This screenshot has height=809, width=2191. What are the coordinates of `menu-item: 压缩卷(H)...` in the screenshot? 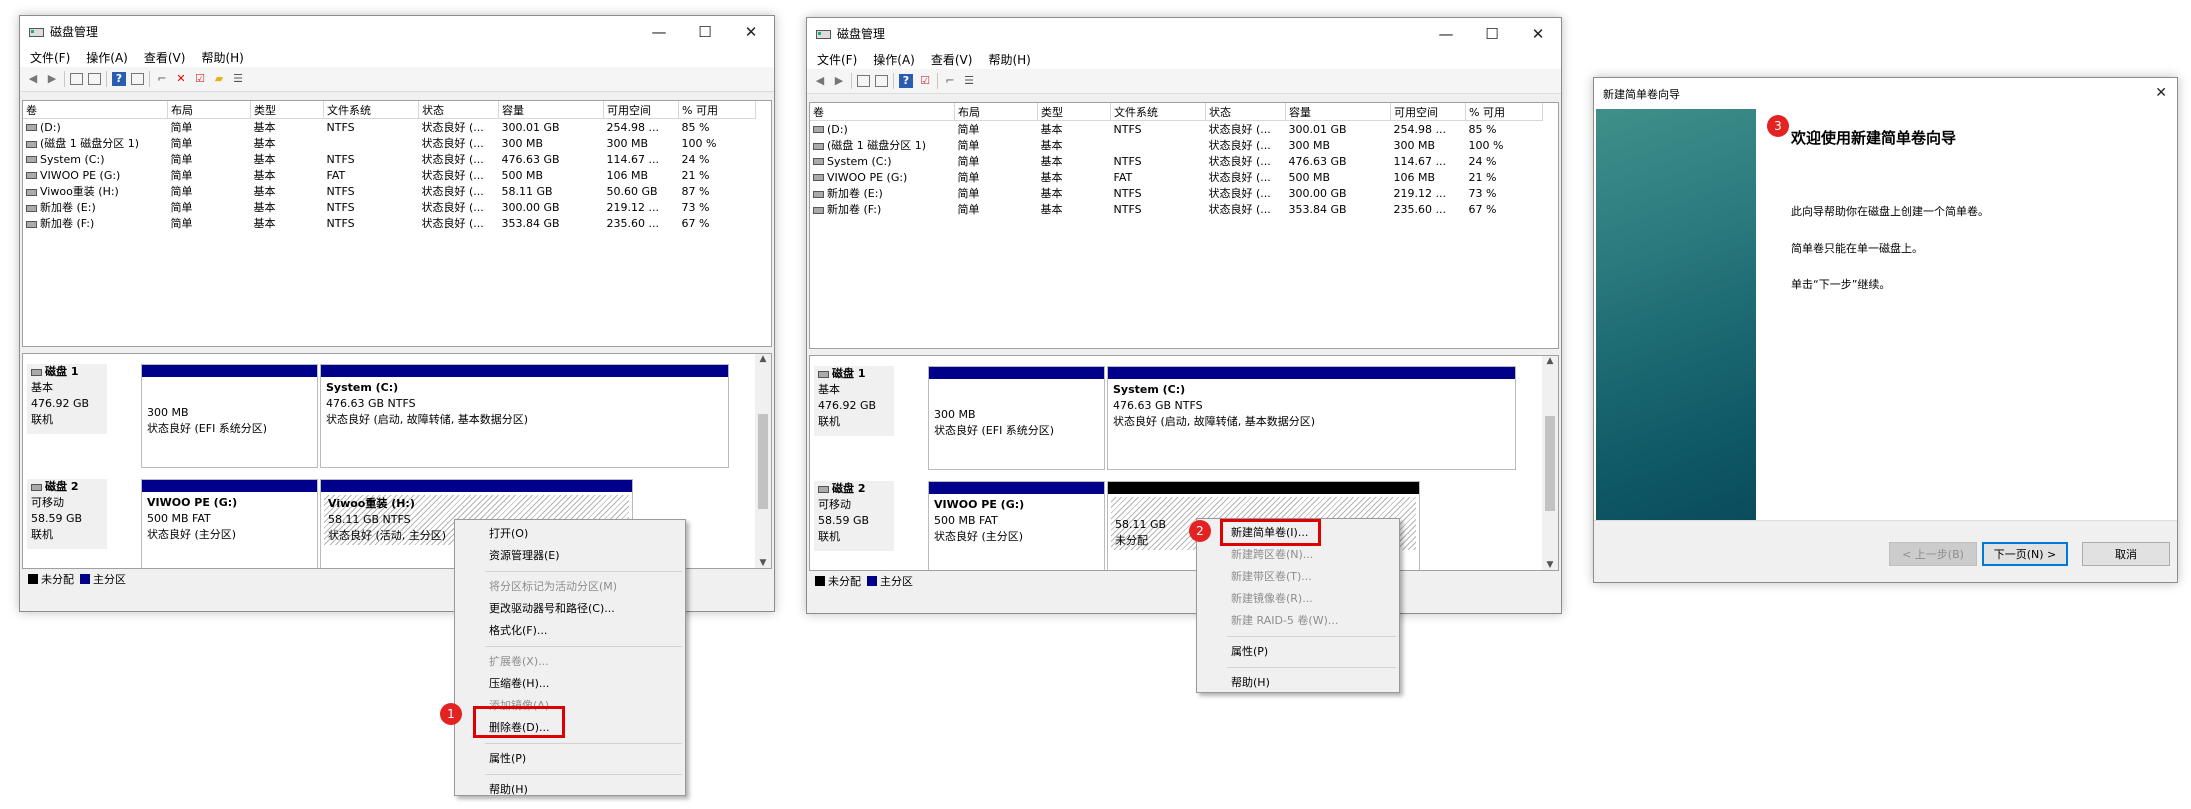 It's located at (570, 684).